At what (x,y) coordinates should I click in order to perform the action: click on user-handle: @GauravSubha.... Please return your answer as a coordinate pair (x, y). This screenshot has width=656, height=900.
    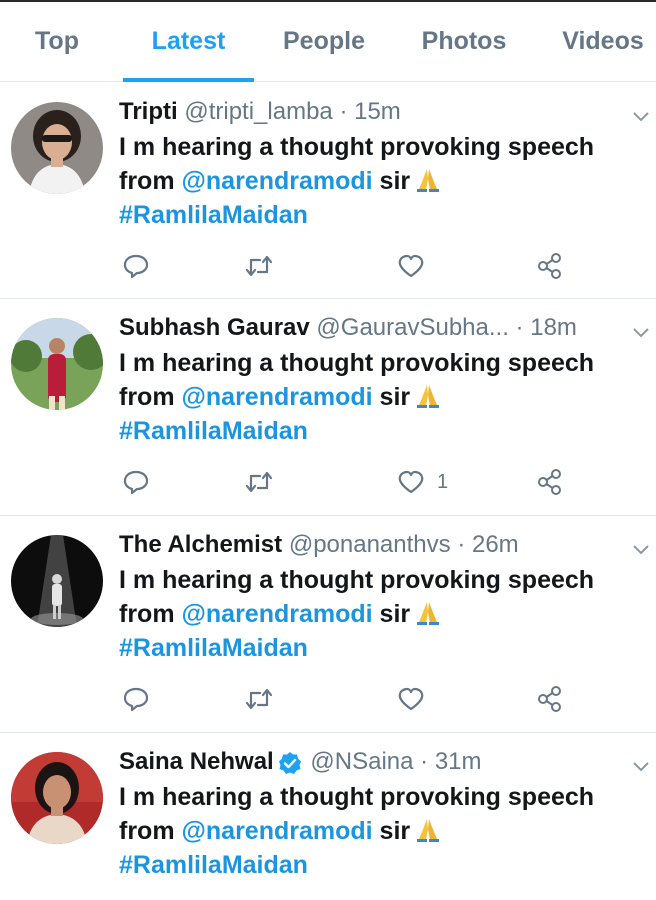
    Looking at the image, I should click on (412, 327).